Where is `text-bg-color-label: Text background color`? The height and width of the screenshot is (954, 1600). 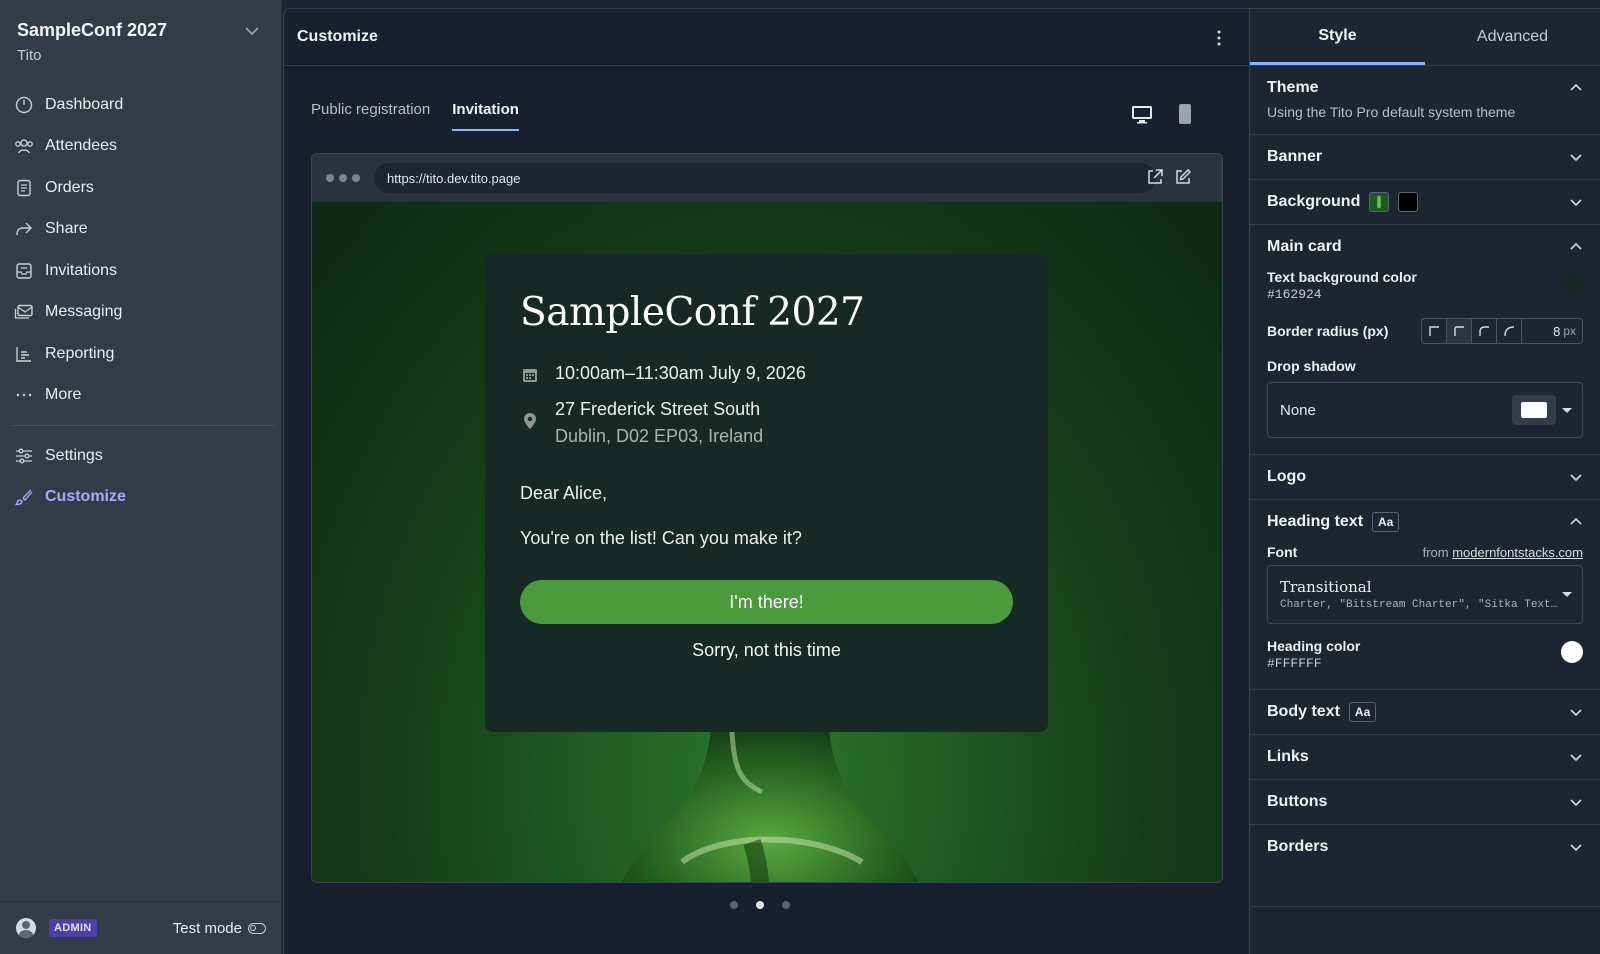
text-bg-color-label: Text background color is located at coordinates (1342, 277).